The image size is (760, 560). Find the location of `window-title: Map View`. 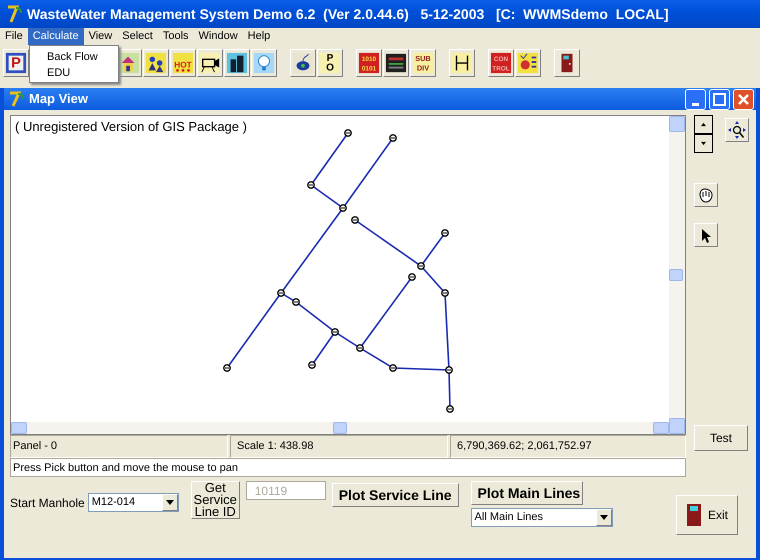

window-title: Map View is located at coordinates (59, 99).